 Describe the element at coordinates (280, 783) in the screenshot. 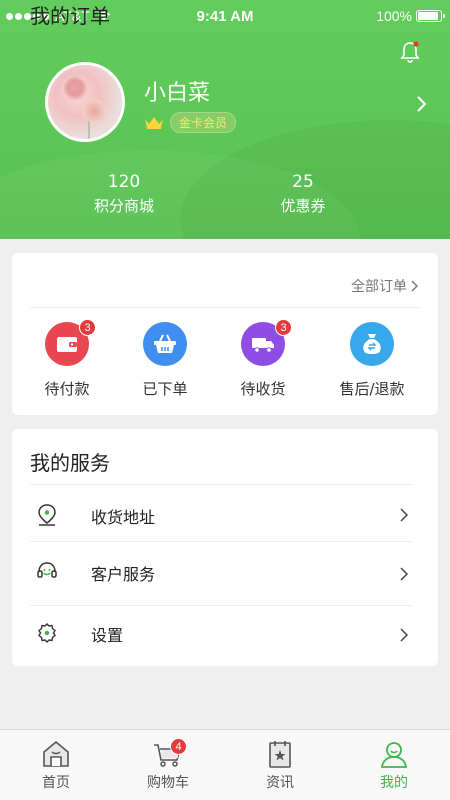

I see `tab-label: 资讯` at that location.